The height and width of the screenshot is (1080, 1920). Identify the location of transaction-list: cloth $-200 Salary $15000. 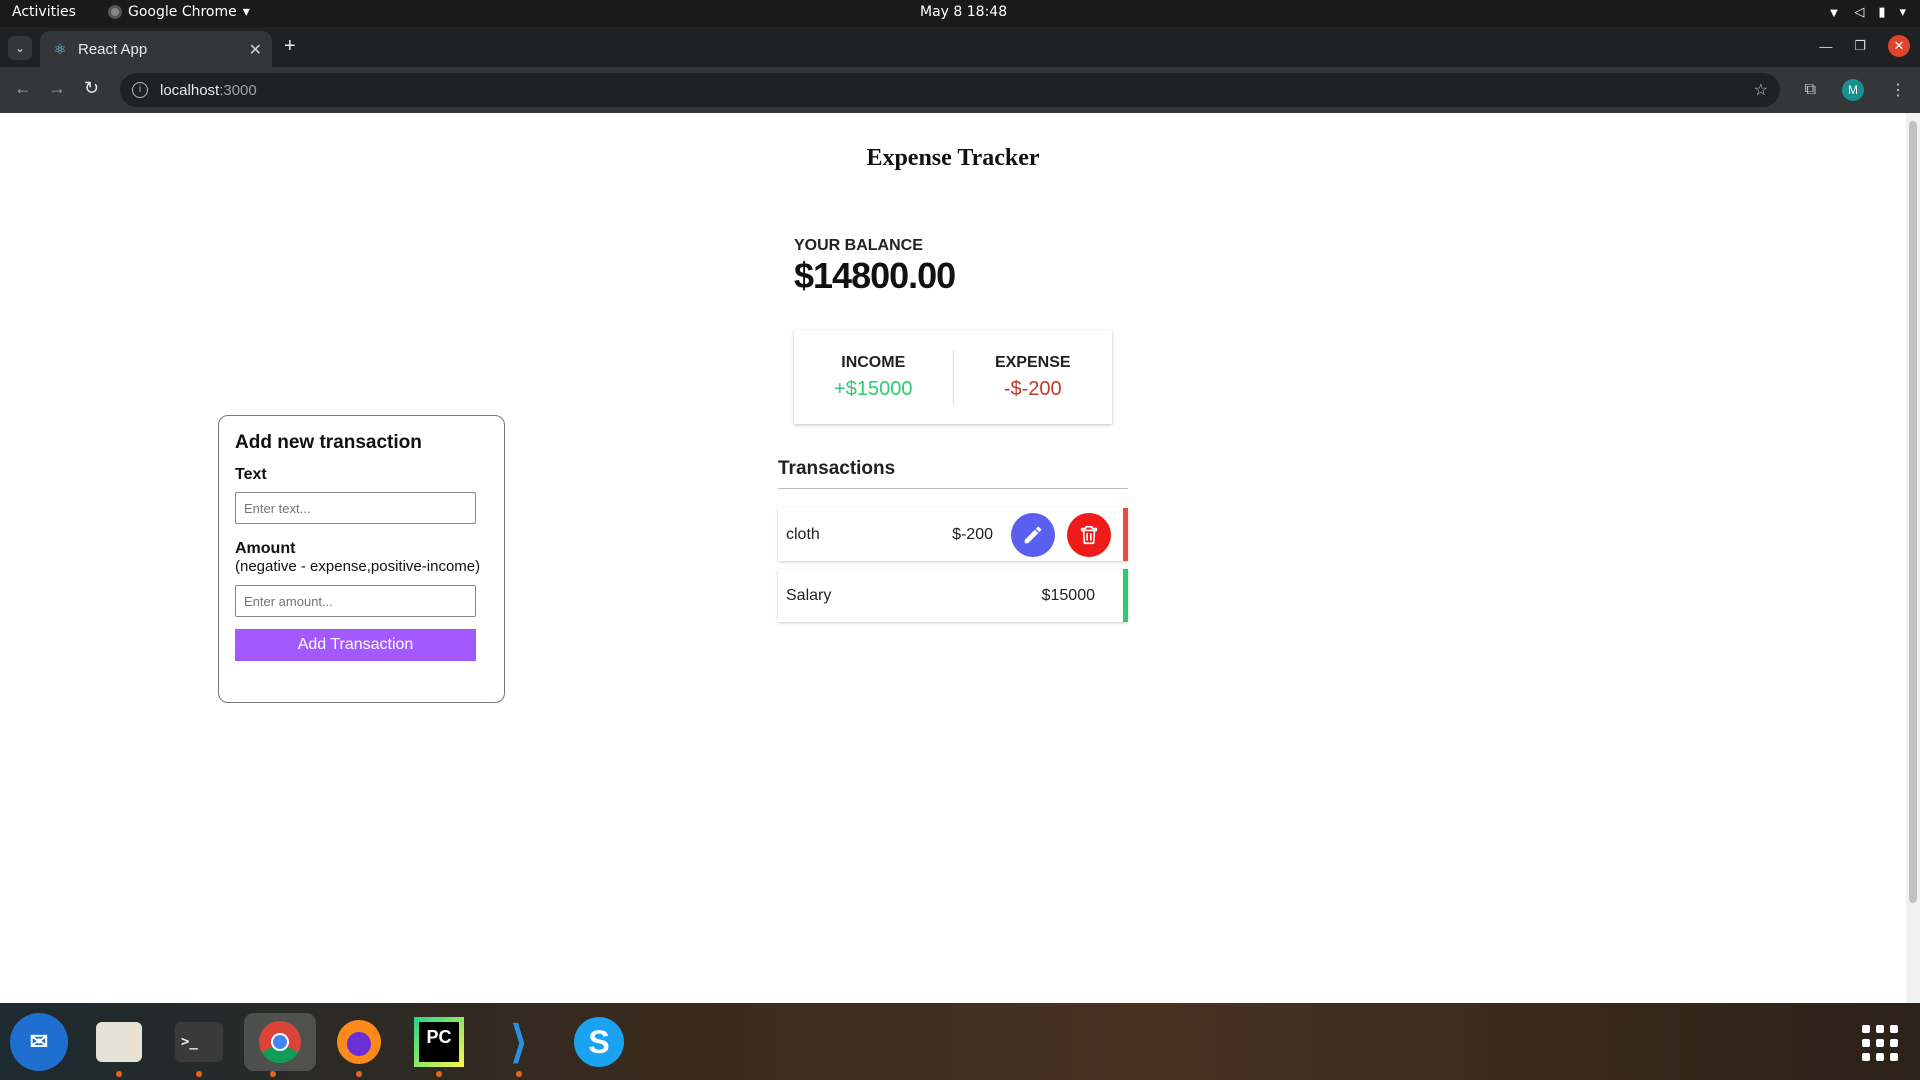
(953, 569).